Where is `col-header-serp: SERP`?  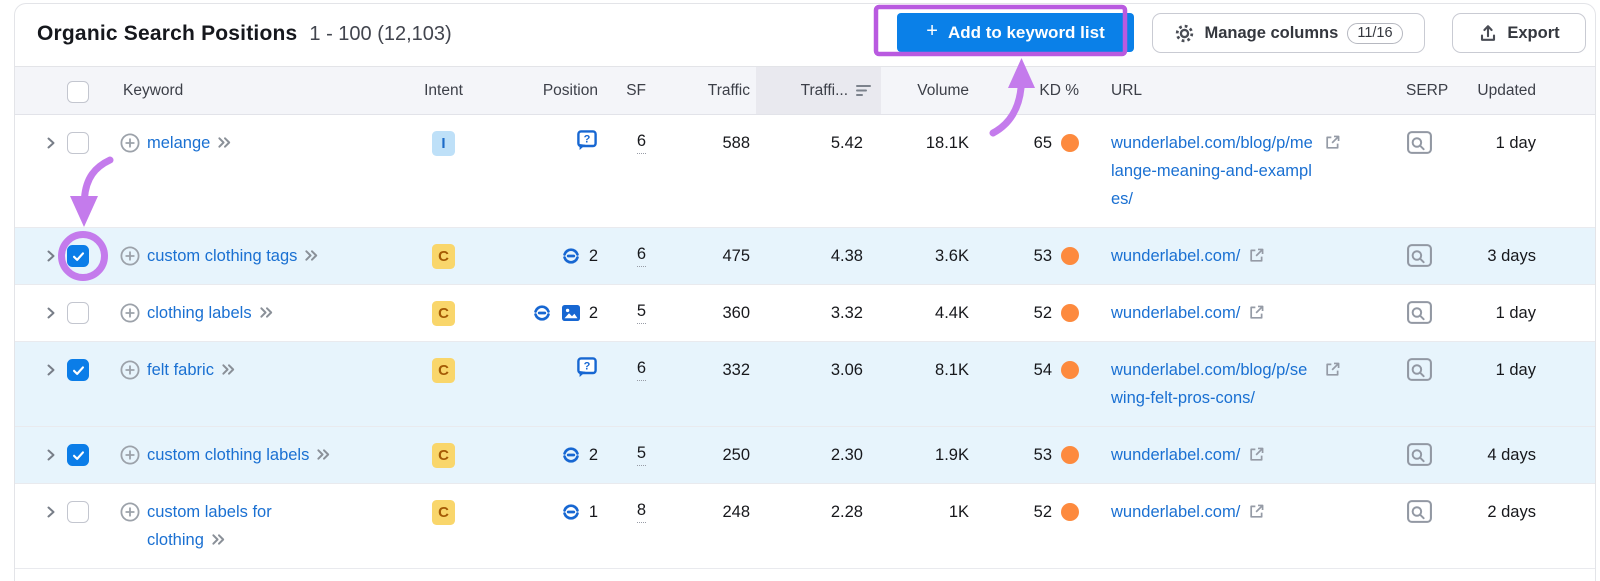
col-header-serp: SERP is located at coordinates (1427, 90).